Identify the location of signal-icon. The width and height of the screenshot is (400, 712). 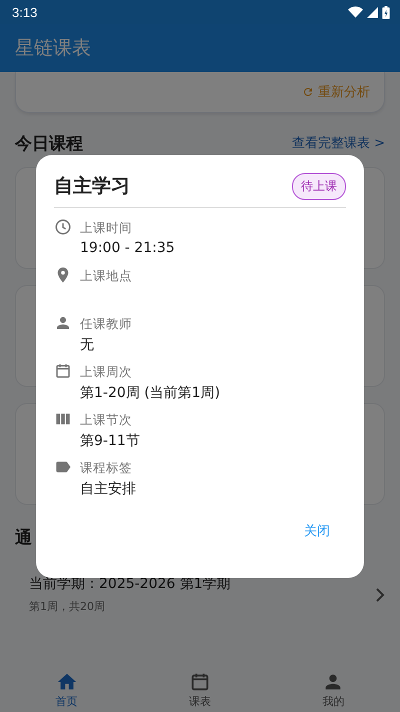
(372, 12).